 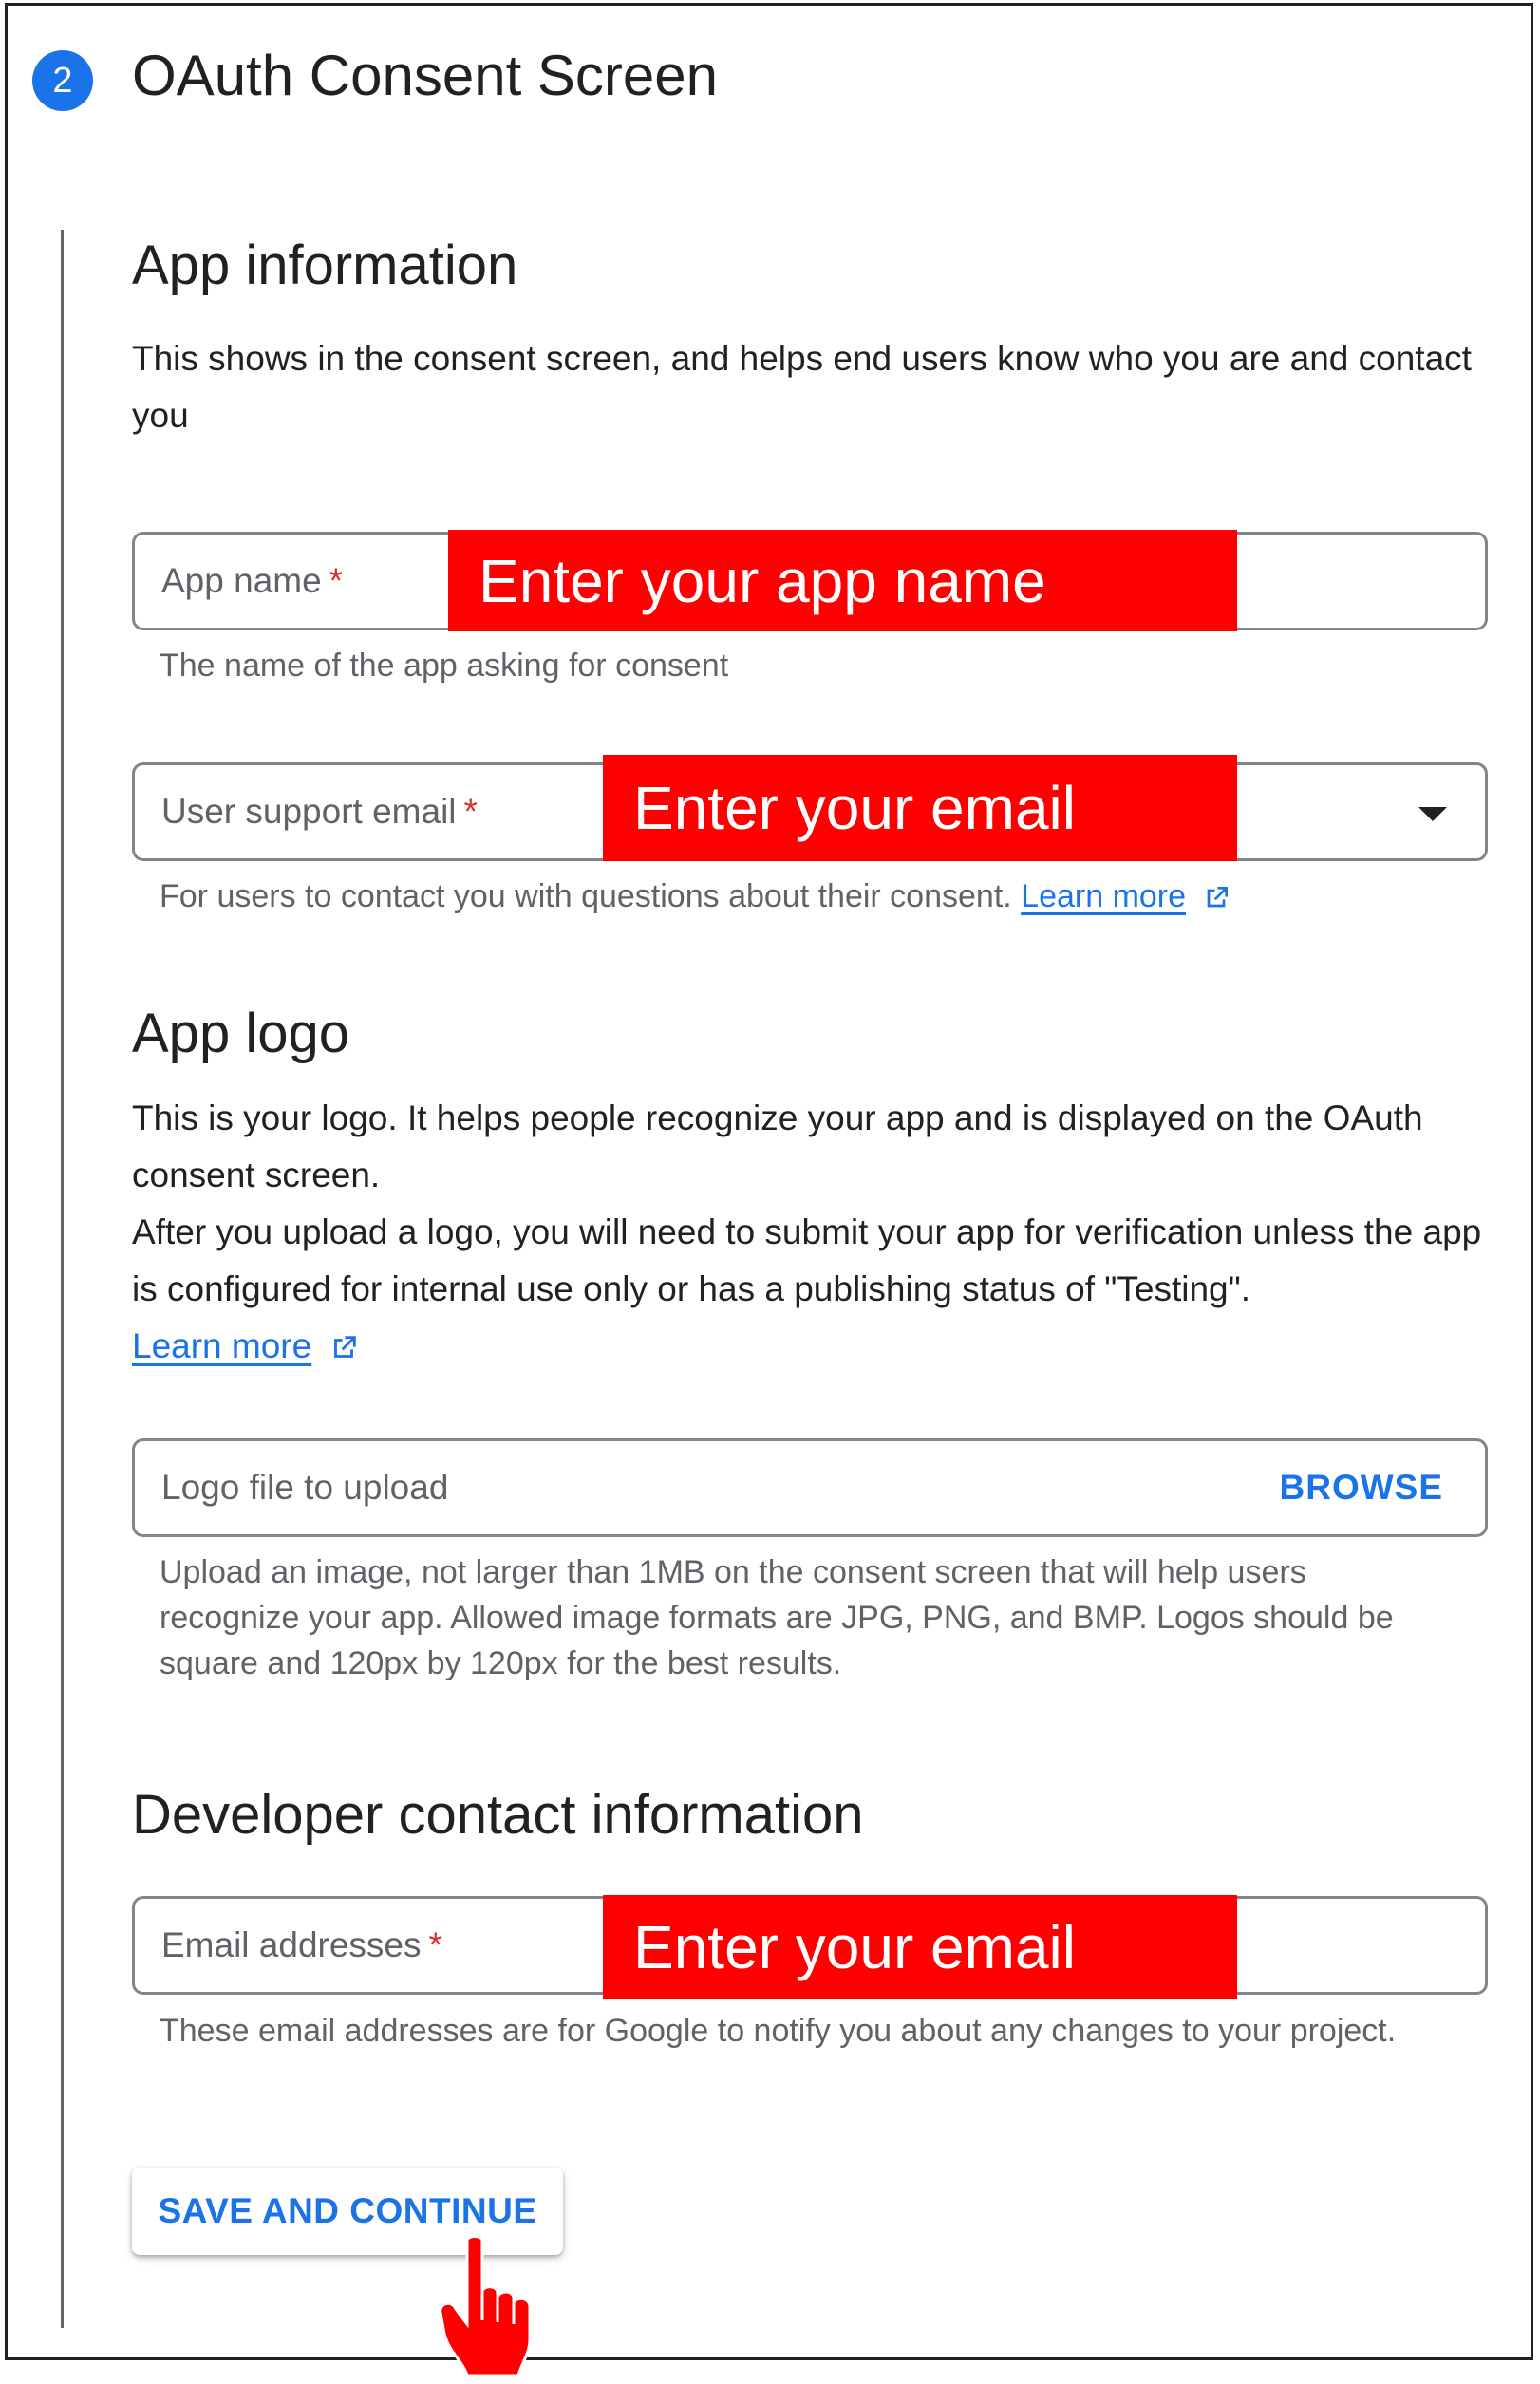 I want to click on step-connector-line, so click(x=63, y=1279).